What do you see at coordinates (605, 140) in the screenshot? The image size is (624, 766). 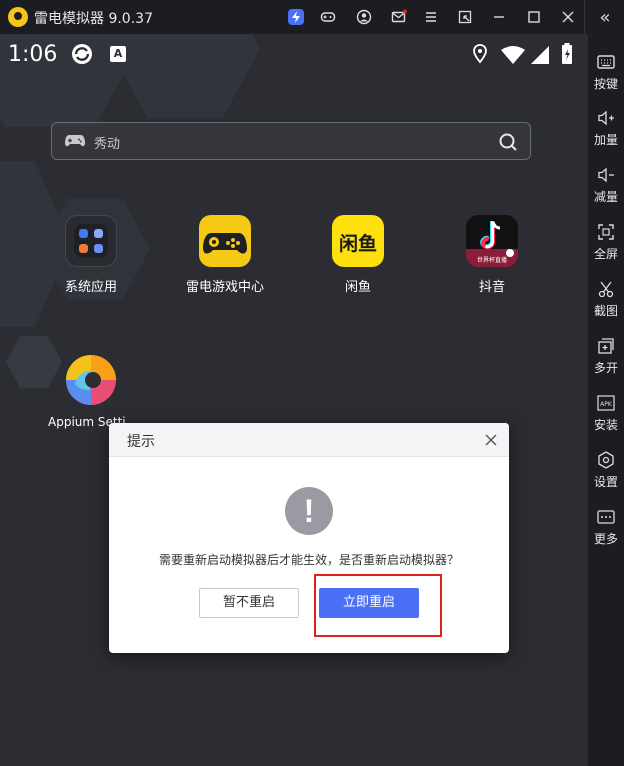 I see `sidebar-item-label: 加量` at bounding box center [605, 140].